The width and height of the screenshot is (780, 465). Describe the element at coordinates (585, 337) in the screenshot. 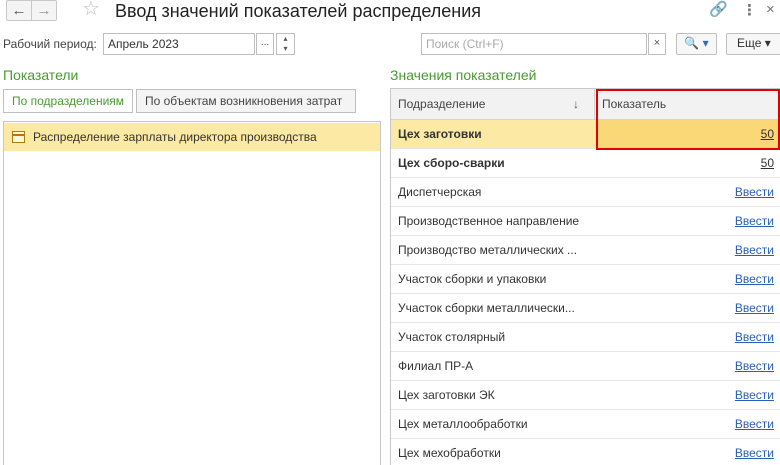

I see `table-row: Участок столярный Ввести` at that location.